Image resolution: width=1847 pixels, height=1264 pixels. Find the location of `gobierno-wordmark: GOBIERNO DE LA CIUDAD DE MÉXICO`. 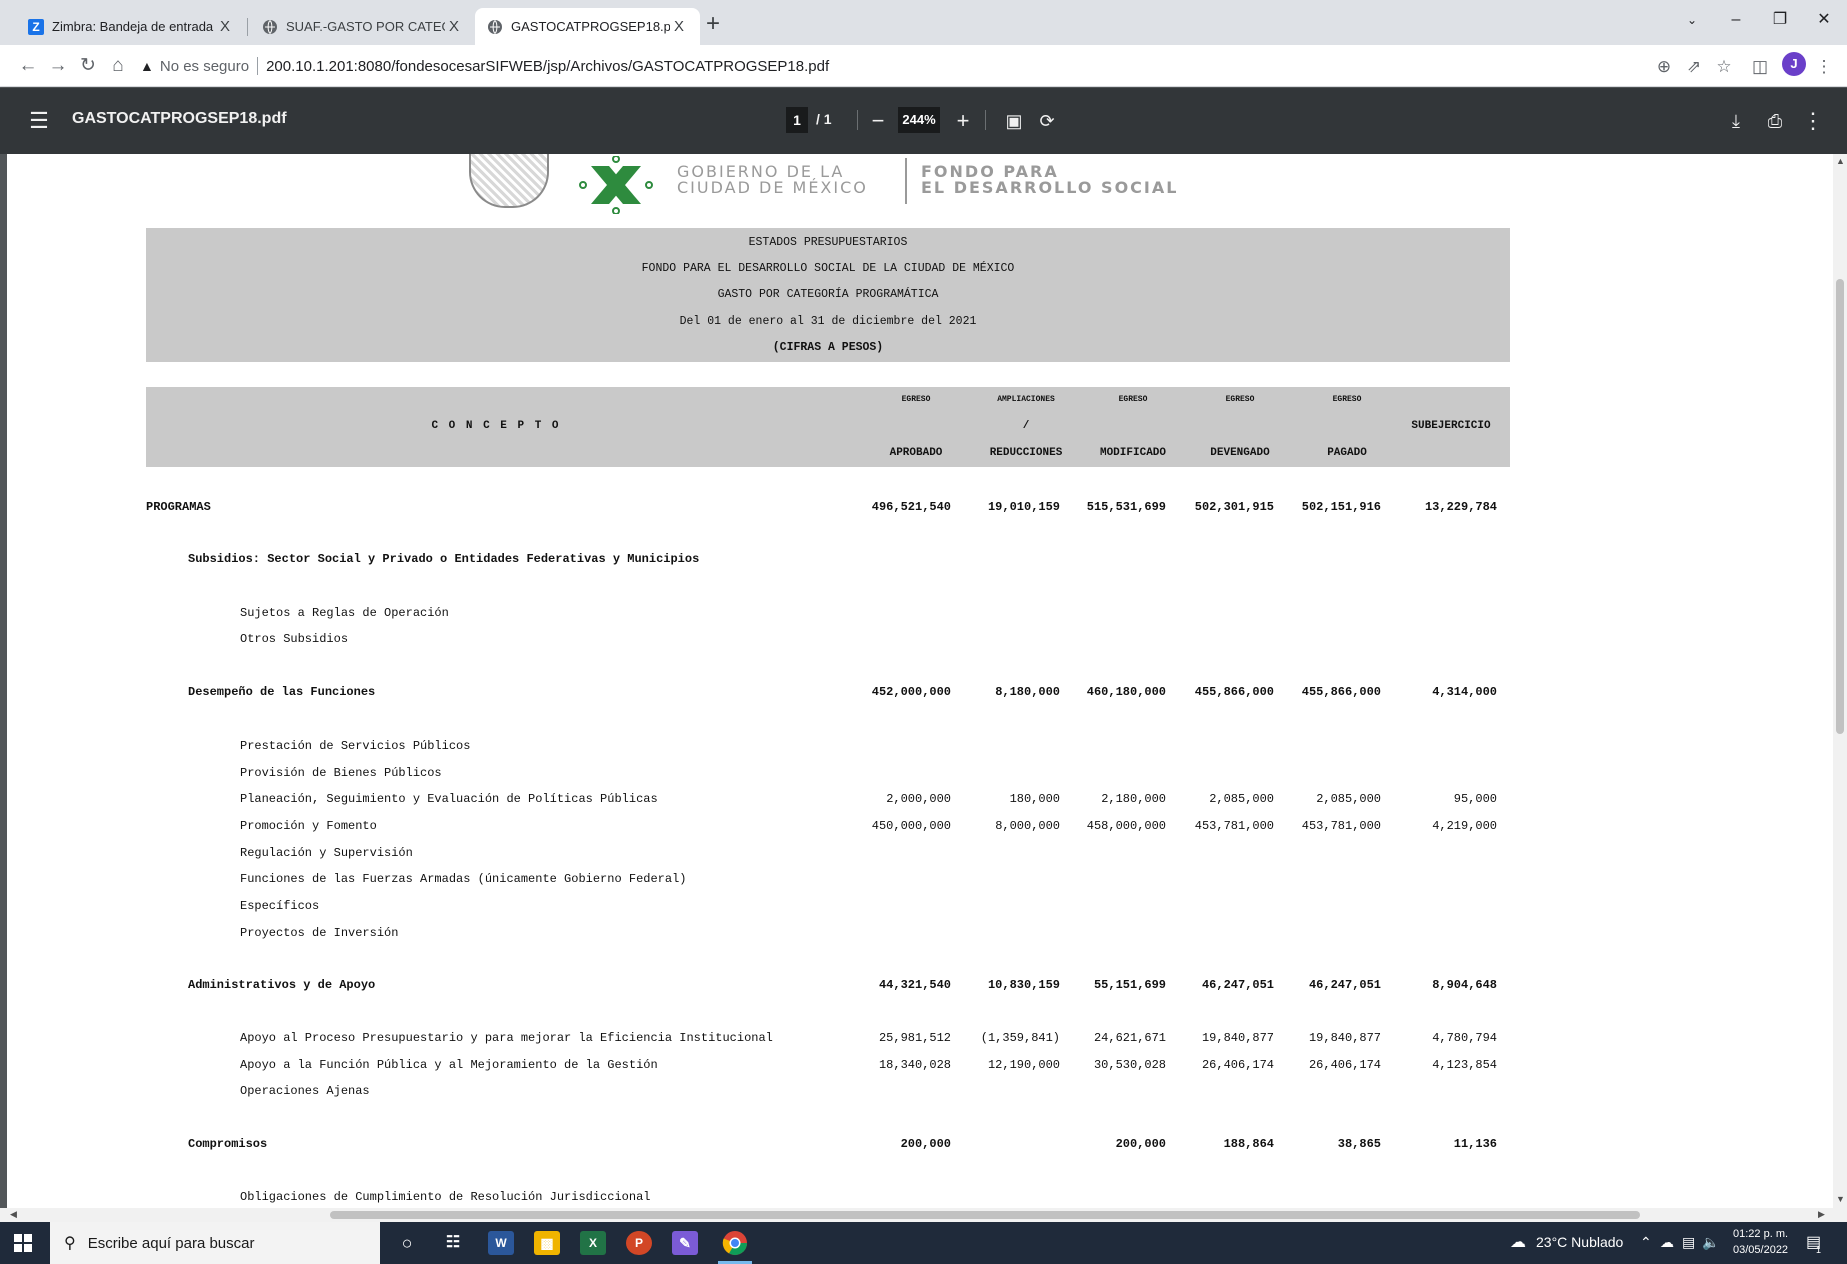

gobierno-wordmark: GOBIERNO DE LA CIUDAD DE MÉXICO is located at coordinates (772, 180).